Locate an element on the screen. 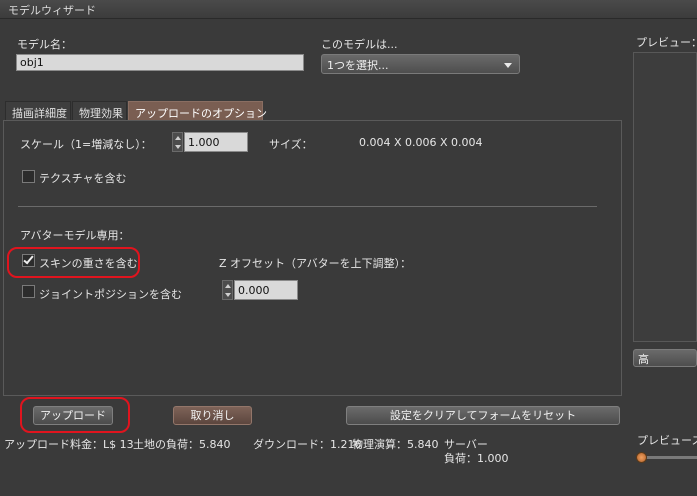  preview-slider-label: プレビュース is located at coordinates (667, 440).